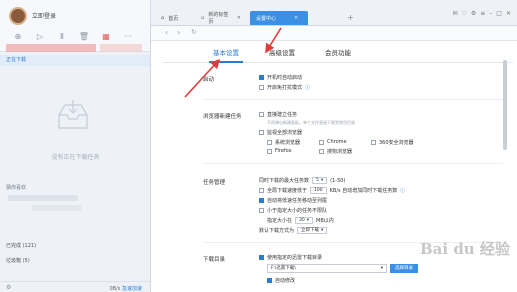  Describe the element at coordinates (327, 268) in the screenshot. I see `download-path-select: F:\迅雷下载\ ▾` at that location.